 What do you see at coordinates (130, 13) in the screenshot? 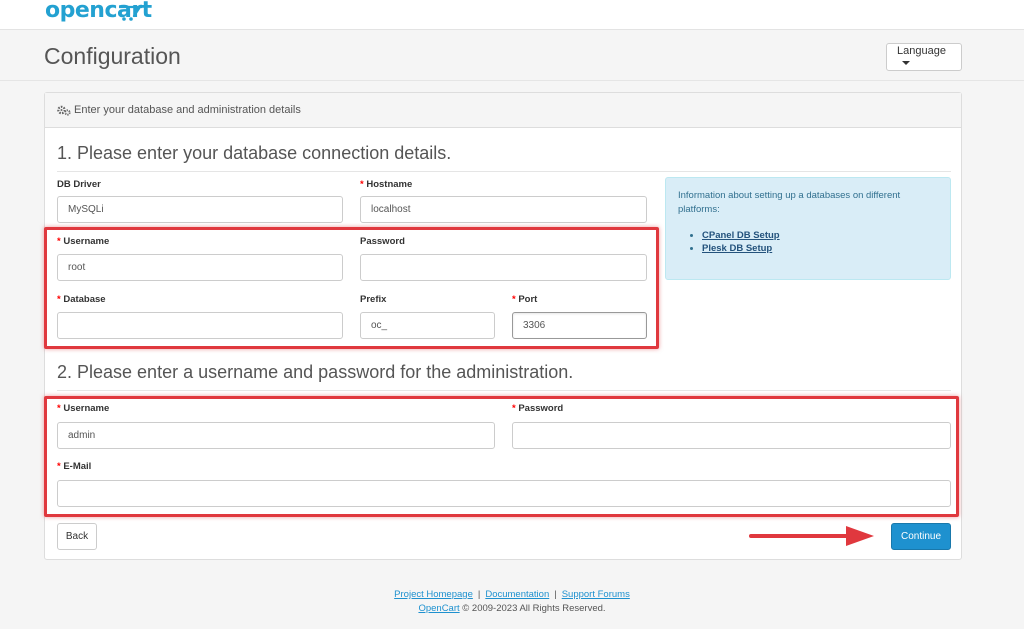
I see `cart-icon` at bounding box center [130, 13].